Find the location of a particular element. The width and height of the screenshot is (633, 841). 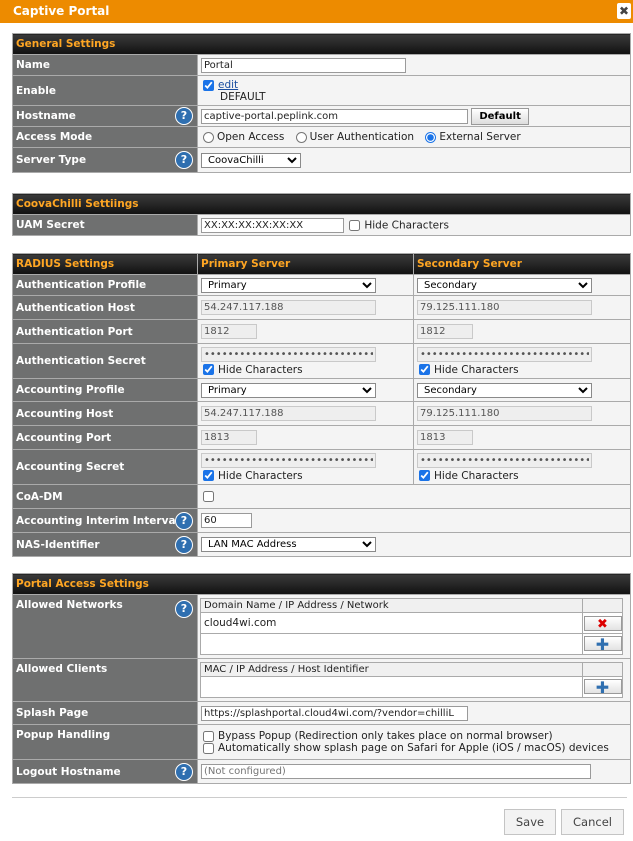

auth-secret-secondary-input is located at coordinates (504, 354).